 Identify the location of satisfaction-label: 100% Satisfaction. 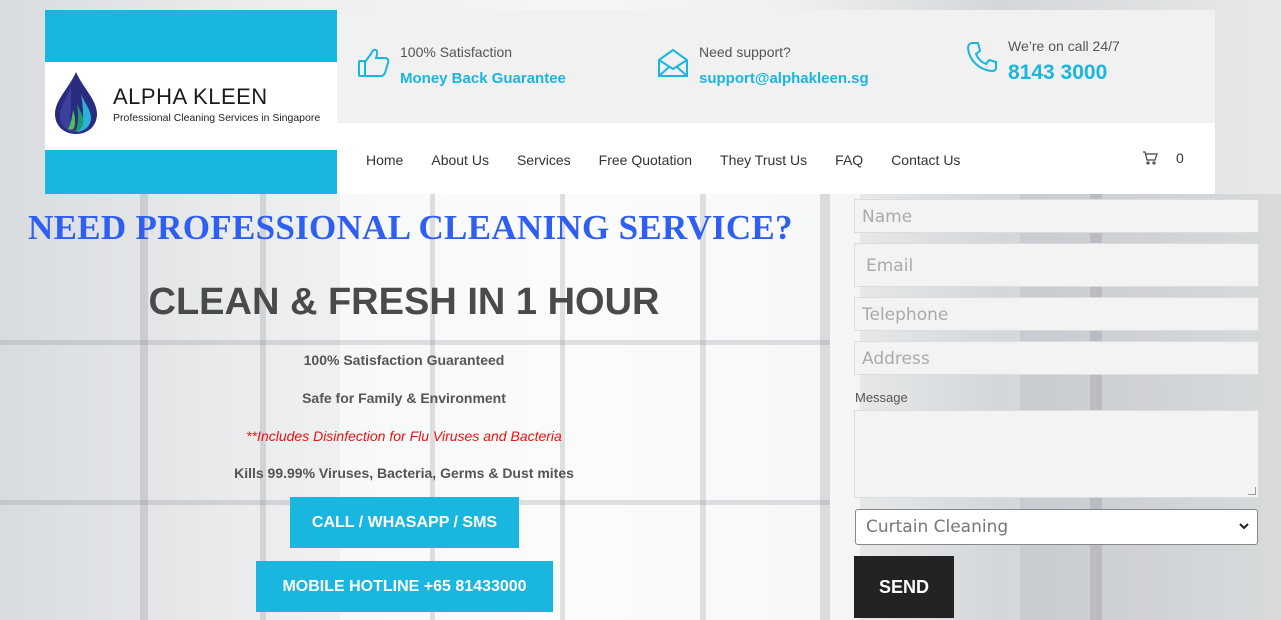
(456, 52).